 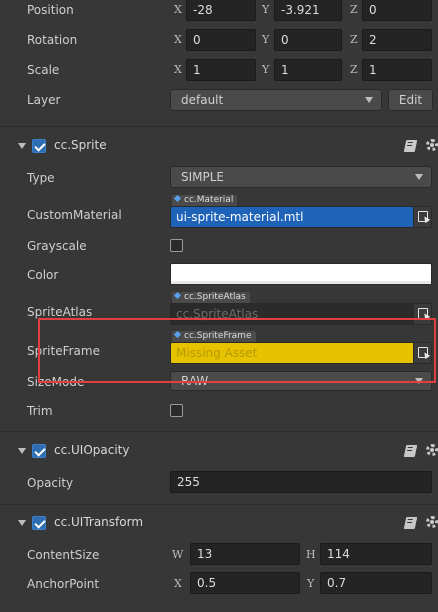 I want to click on rotation-x-axis: X, so click(x=178, y=39).